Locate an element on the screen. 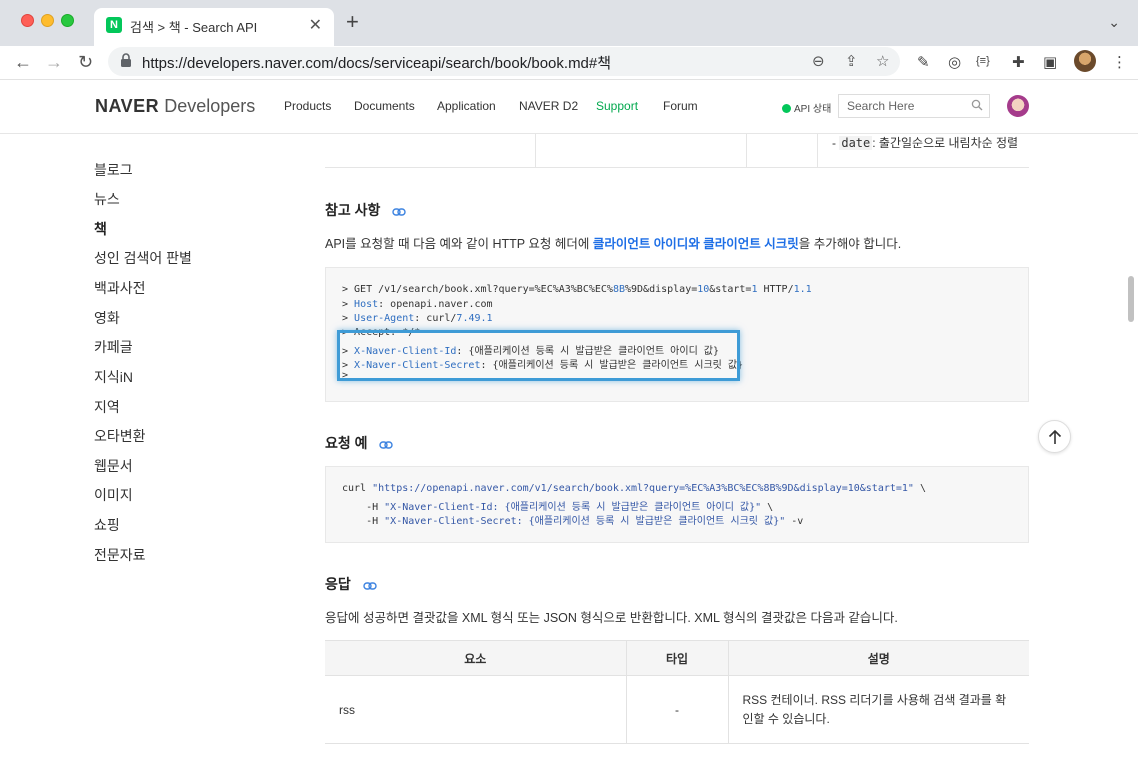 The image size is (1138, 760). puzzle-extensions-icon: ✚ is located at coordinates (1018, 62).